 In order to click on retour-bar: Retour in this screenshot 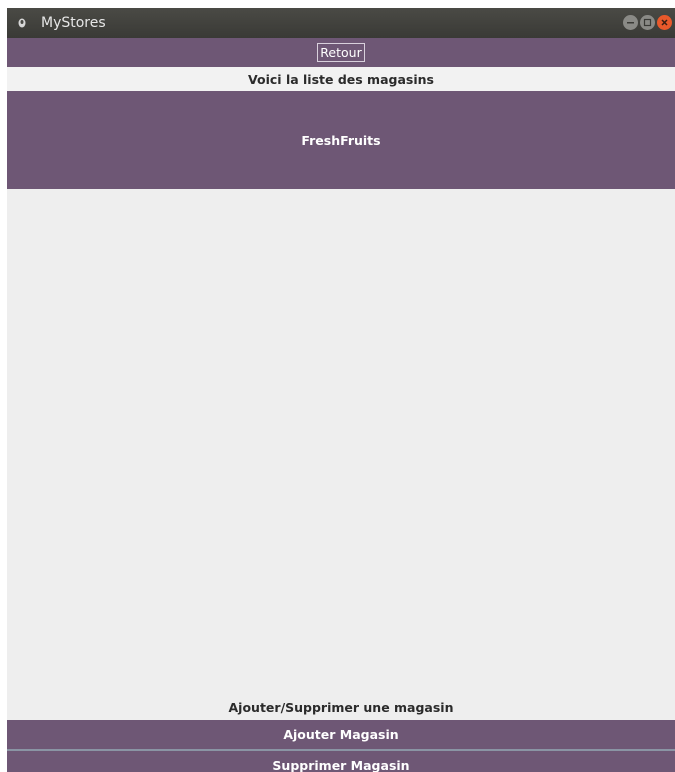, I will do `click(341, 52)`.